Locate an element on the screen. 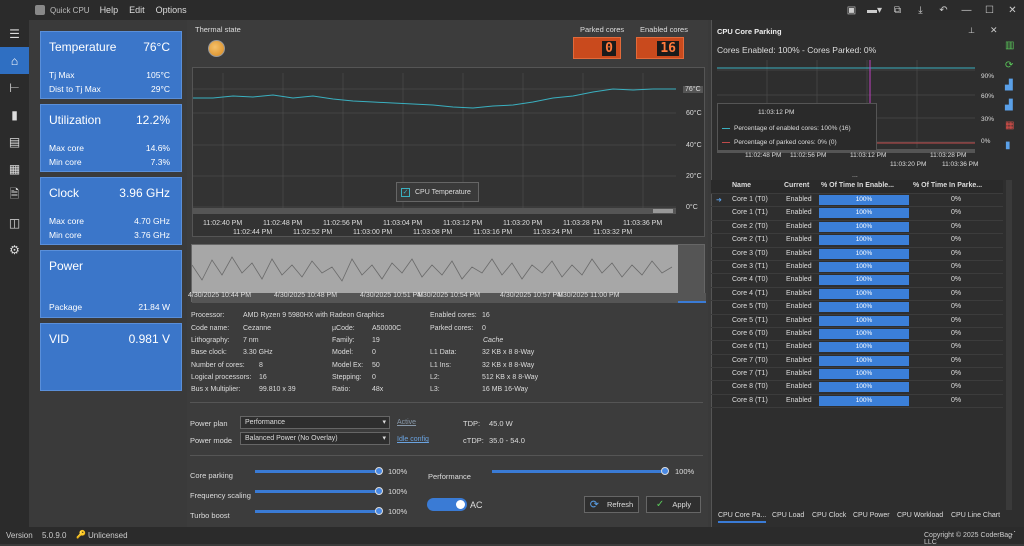 Image resolution: width=1024 pixels, height=546 pixels. x-tick: 11:02:56 PM is located at coordinates (808, 155).